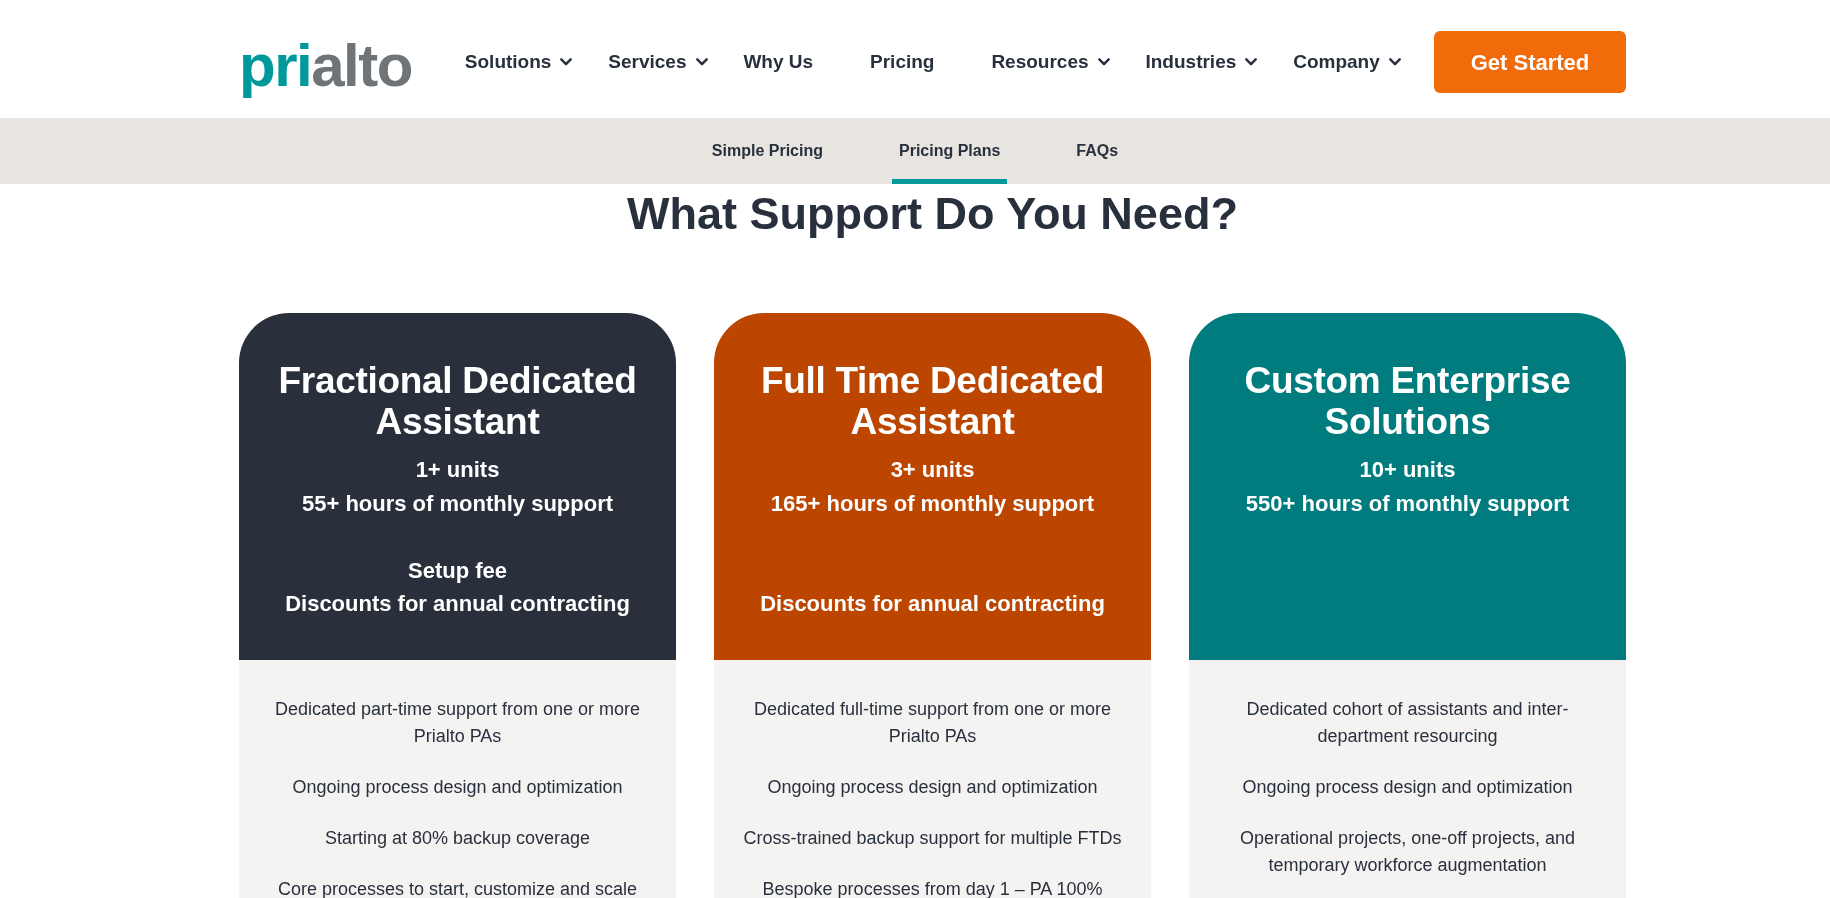  Describe the element at coordinates (932, 723) in the screenshot. I see `feature-text: Dedicated full-time support from one or more Prialto PAs` at that location.